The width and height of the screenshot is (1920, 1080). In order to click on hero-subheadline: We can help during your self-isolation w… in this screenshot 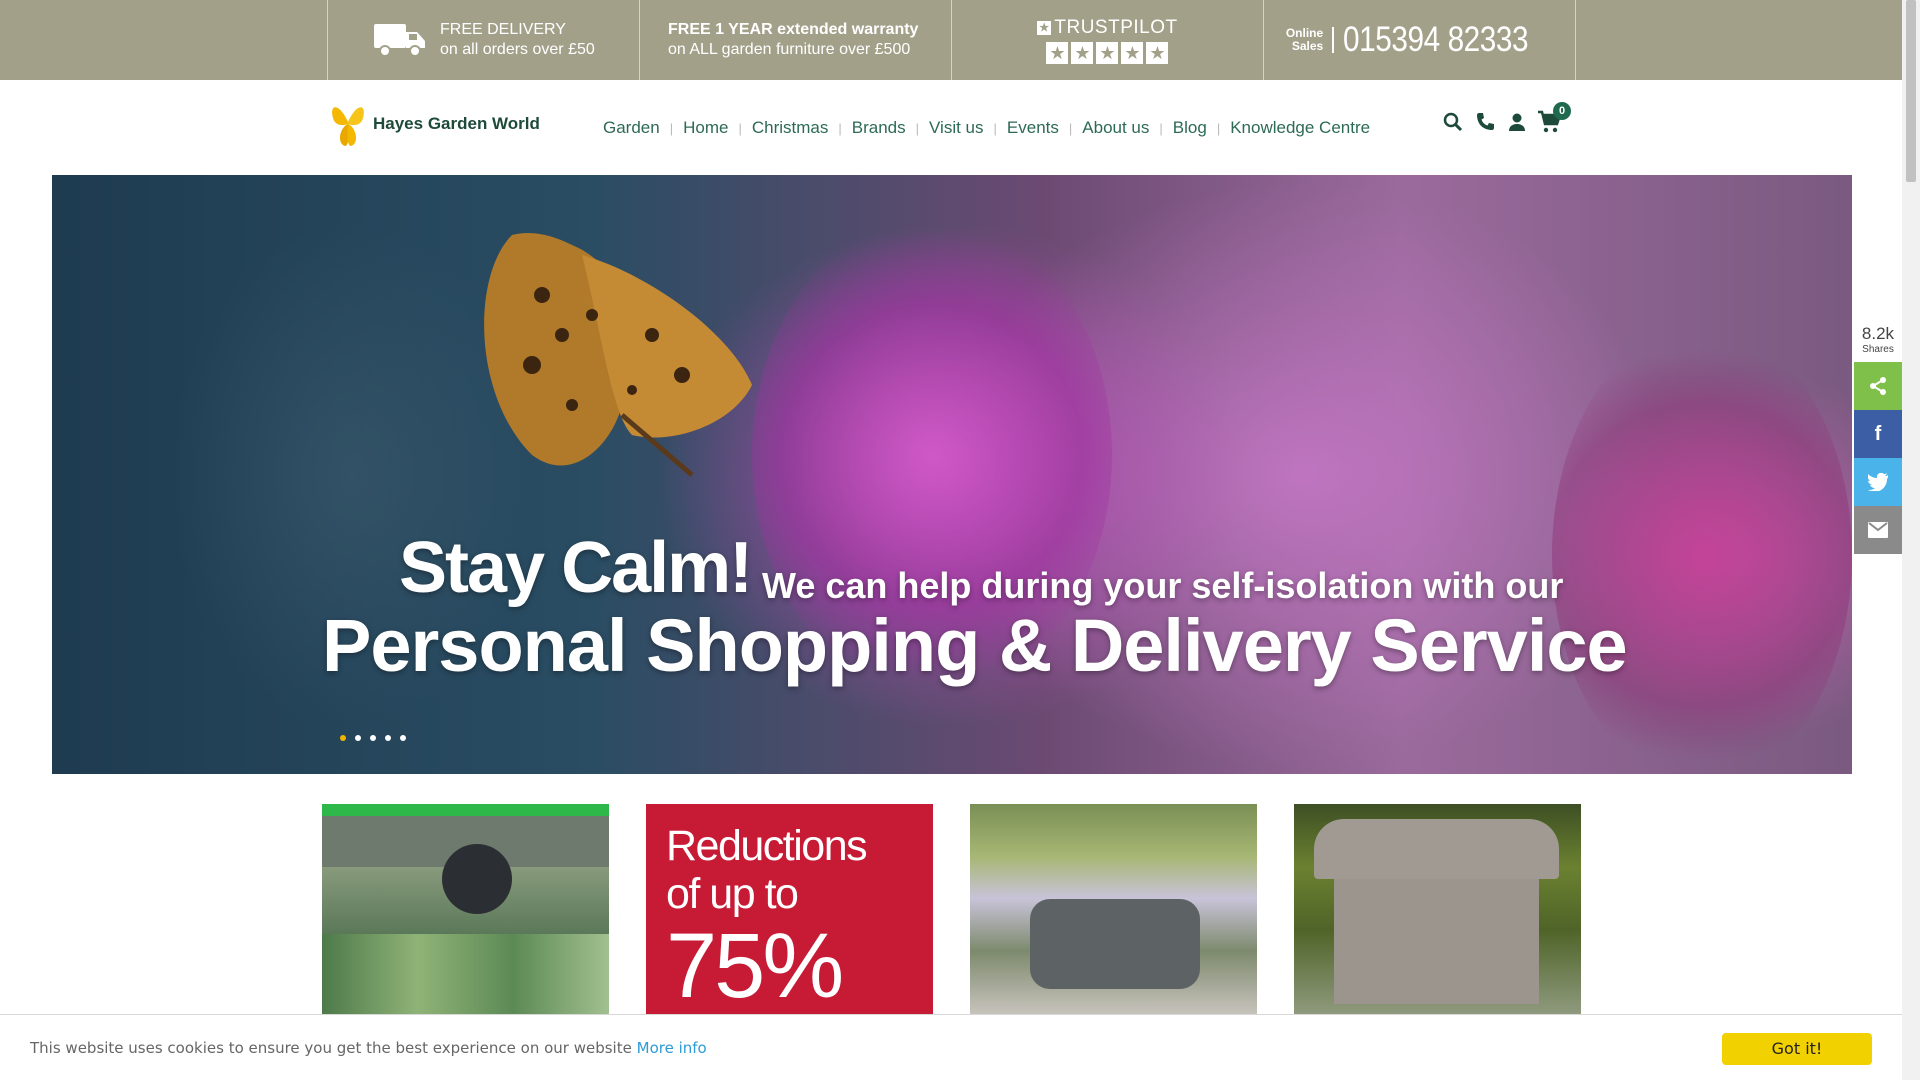, I will do `click(1163, 585)`.